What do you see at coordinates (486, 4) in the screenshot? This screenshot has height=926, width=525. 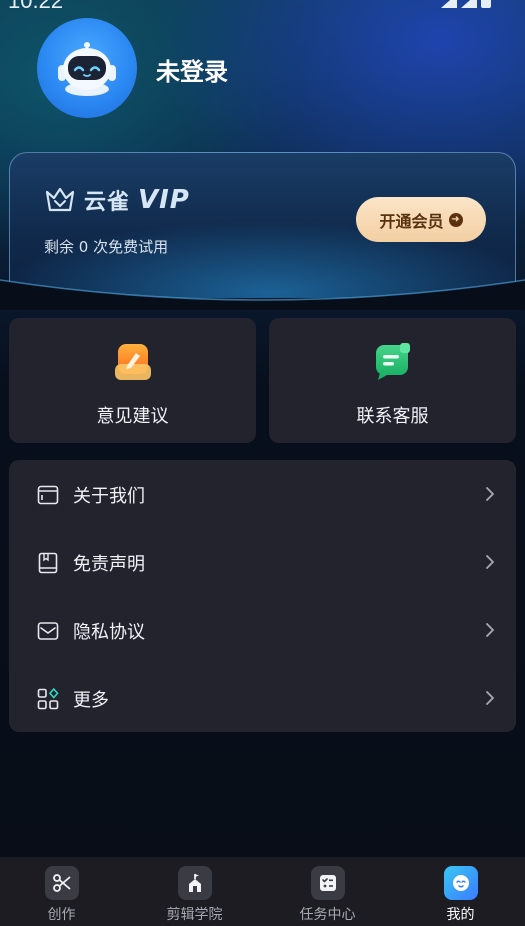 I see `battery-icon` at bounding box center [486, 4].